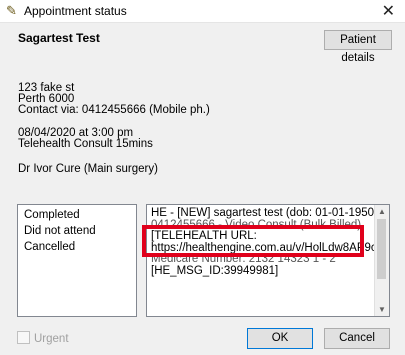 The width and height of the screenshot is (405, 355). I want to click on message-id: [HE_MSG_ID:39949981], so click(215, 270).